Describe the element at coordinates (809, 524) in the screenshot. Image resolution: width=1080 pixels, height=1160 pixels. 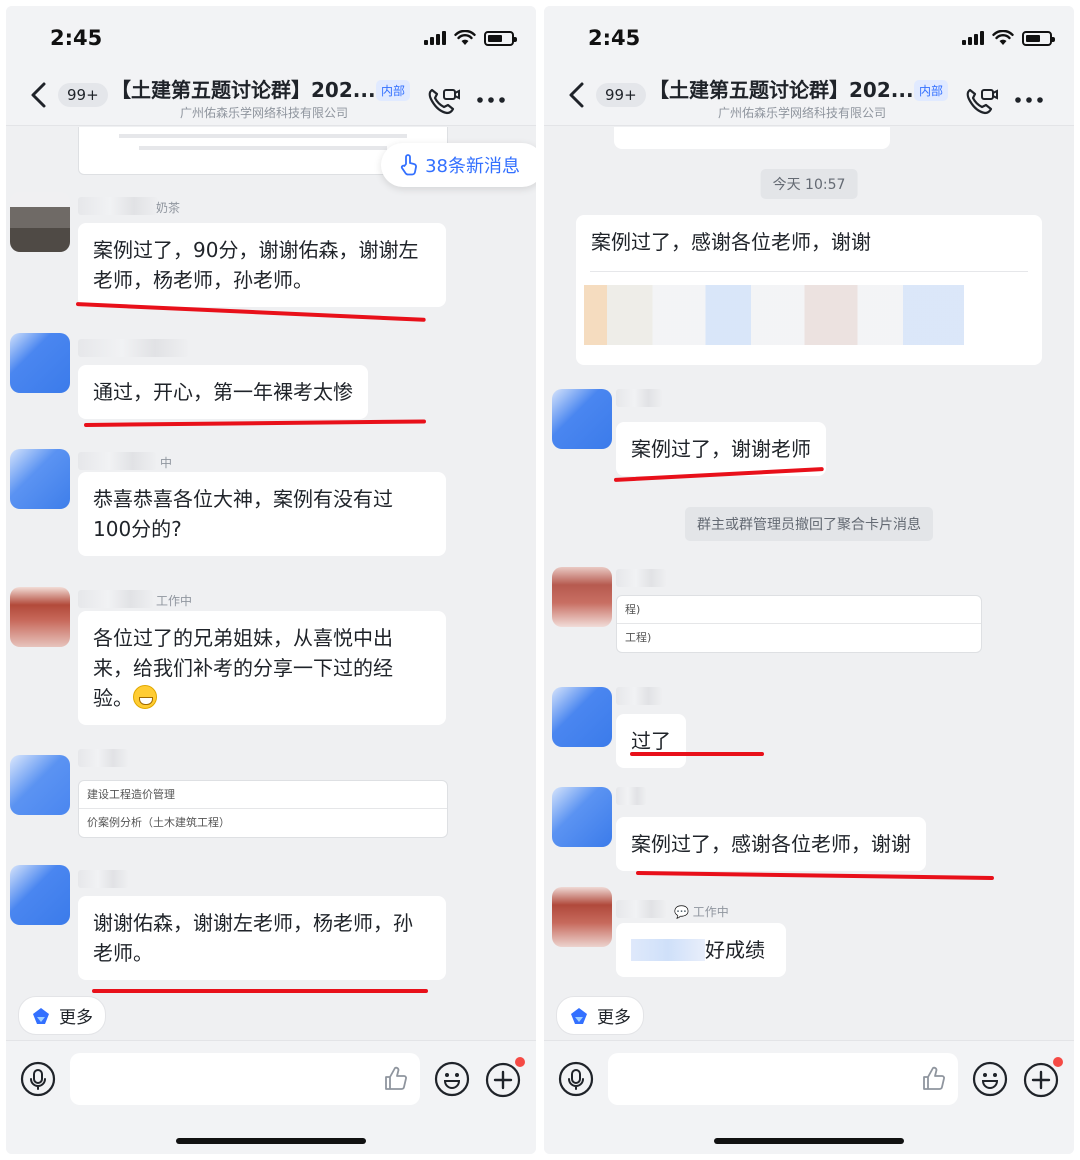
I see `system-message: 群主或群管理员撤回了聚合卡片消息` at that location.